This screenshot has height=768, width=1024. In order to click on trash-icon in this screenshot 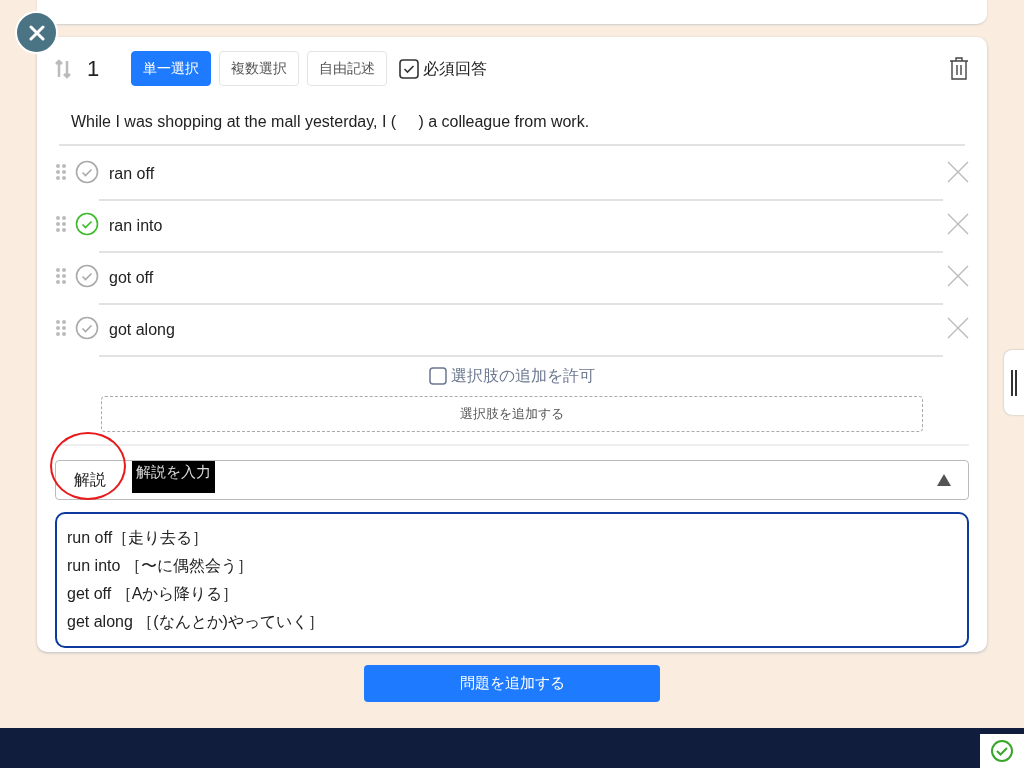, I will do `click(959, 68)`.